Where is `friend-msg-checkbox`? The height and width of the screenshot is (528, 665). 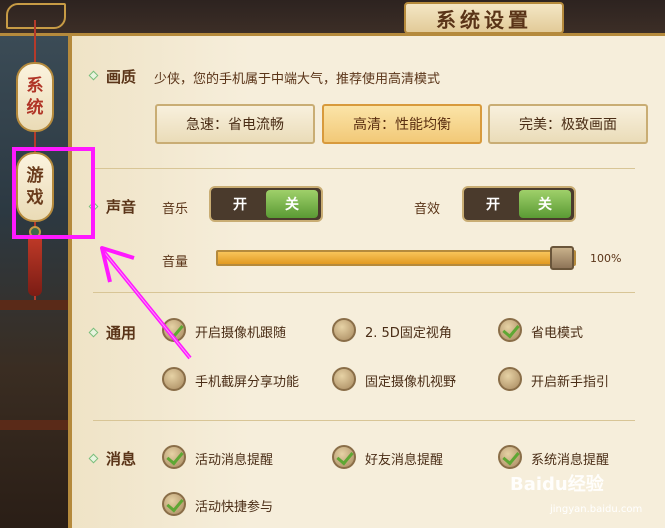
friend-msg-checkbox is located at coordinates (344, 457).